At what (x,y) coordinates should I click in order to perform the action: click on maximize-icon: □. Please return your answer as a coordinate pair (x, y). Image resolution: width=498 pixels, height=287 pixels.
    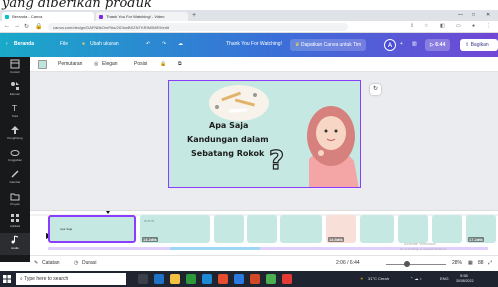
    Looking at the image, I should click on (473, 15).